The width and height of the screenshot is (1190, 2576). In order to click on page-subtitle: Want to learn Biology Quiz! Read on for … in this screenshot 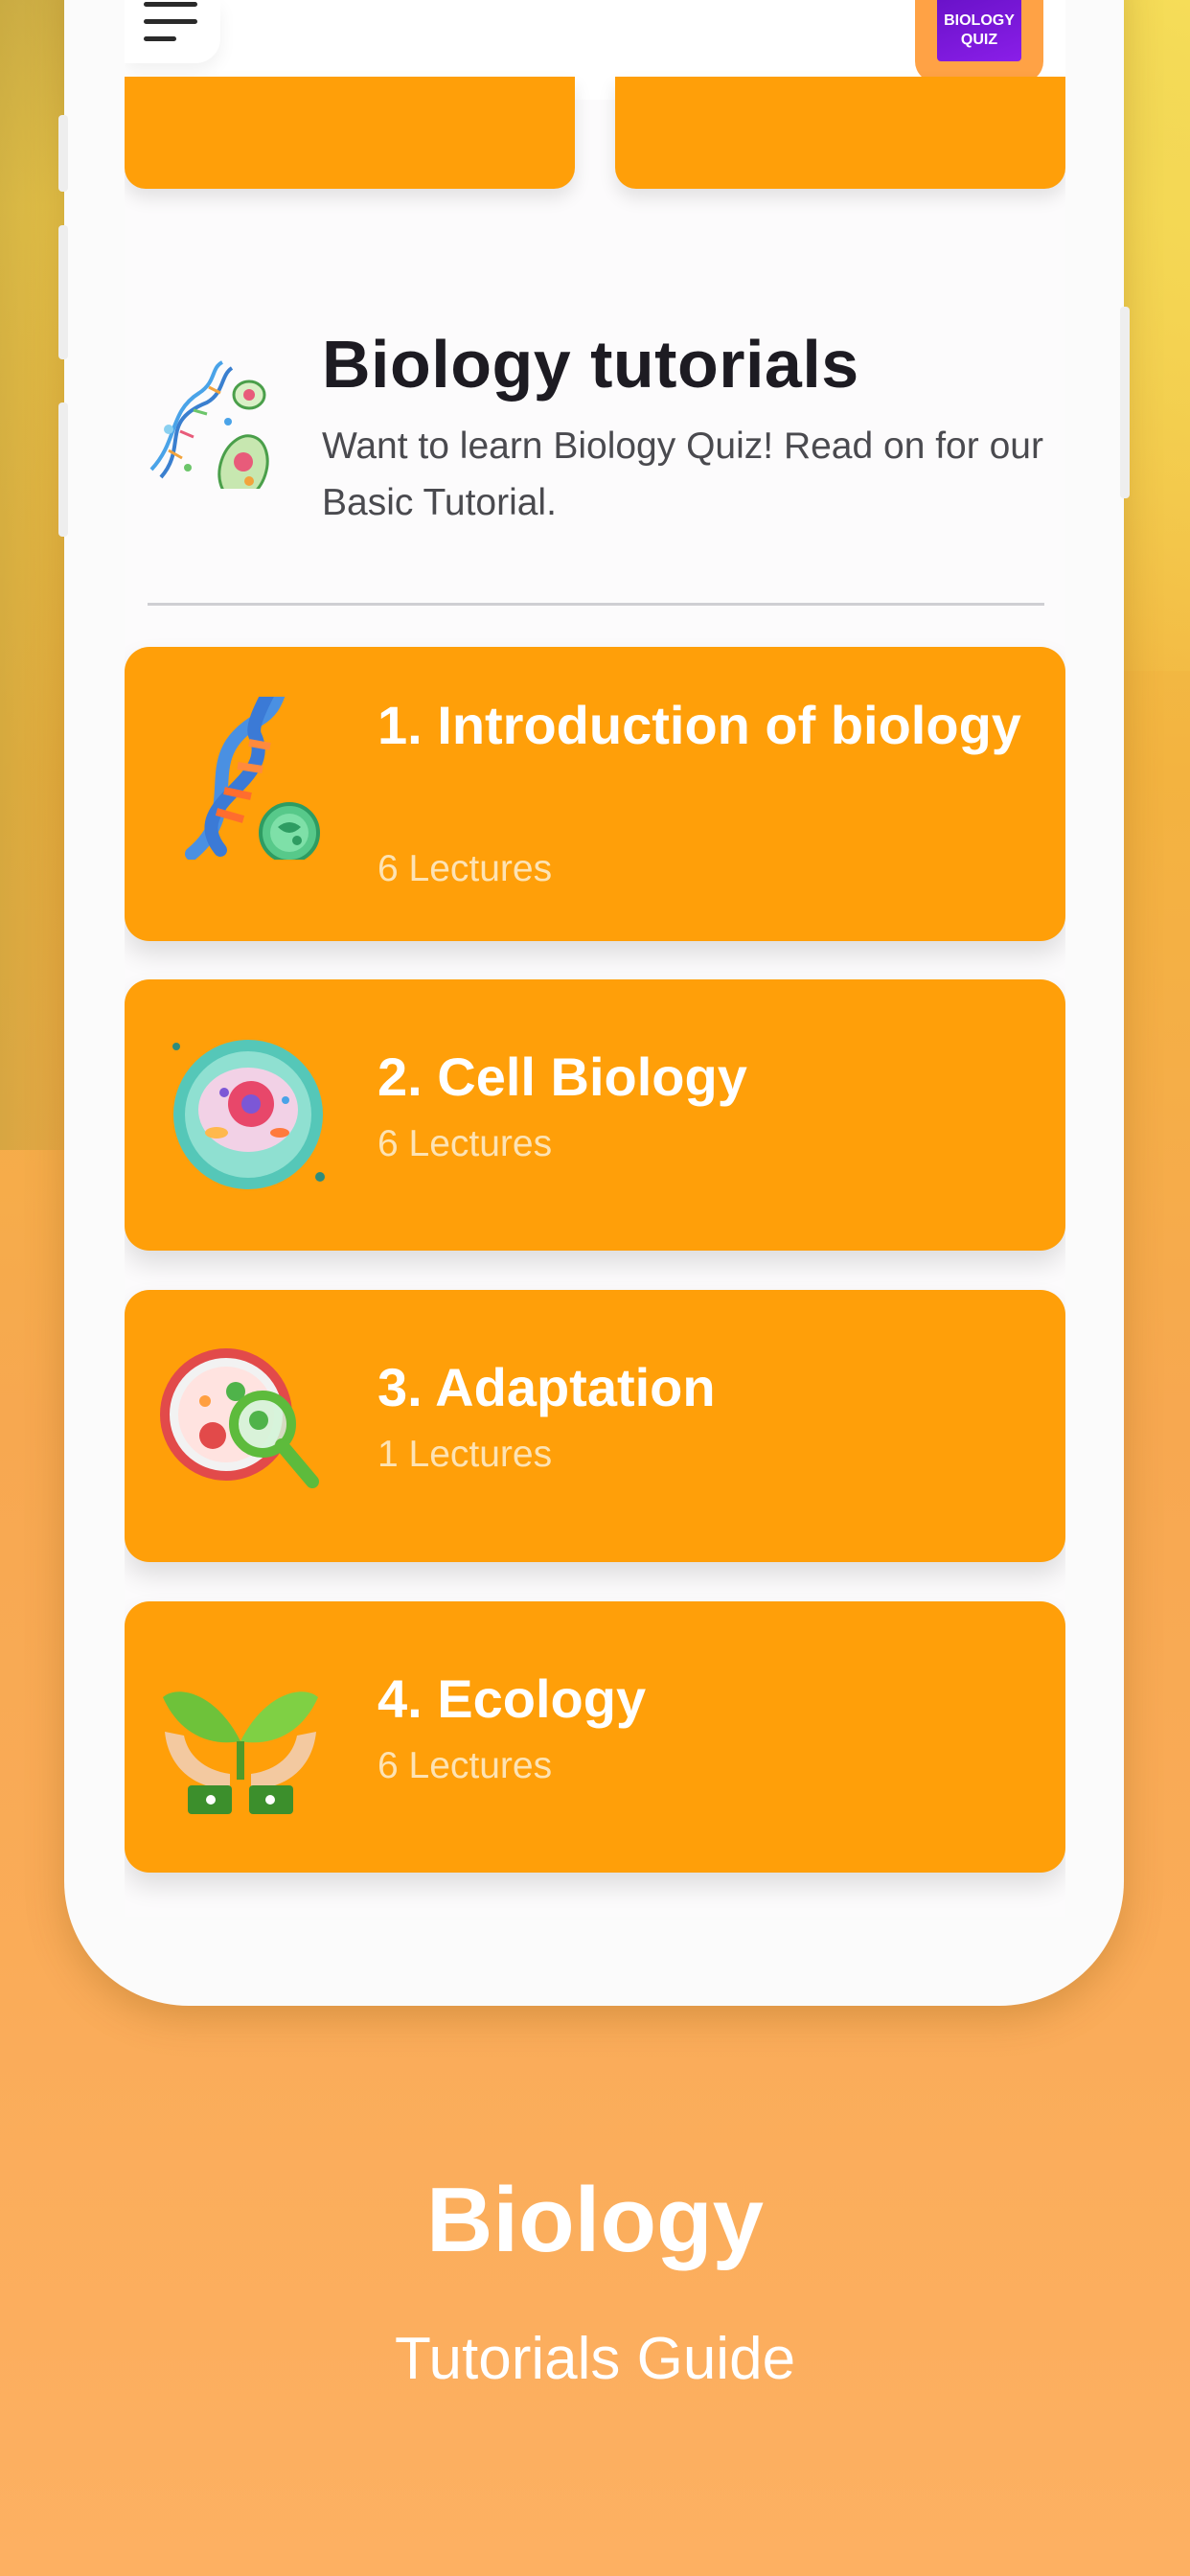, I will do `click(683, 474)`.